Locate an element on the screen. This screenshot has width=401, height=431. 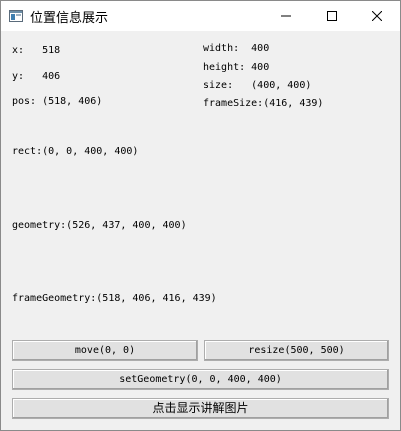
rect-label: rect:(0, 0, 400, 400) is located at coordinates (75, 151).